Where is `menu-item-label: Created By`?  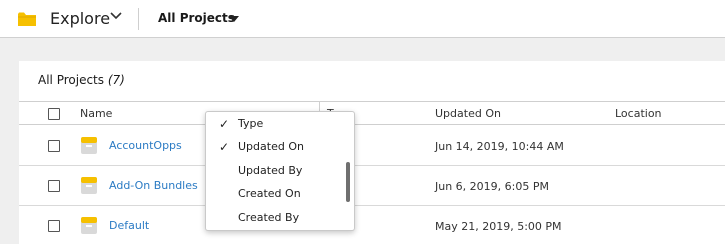 menu-item-label: Created By is located at coordinates (269, 217).